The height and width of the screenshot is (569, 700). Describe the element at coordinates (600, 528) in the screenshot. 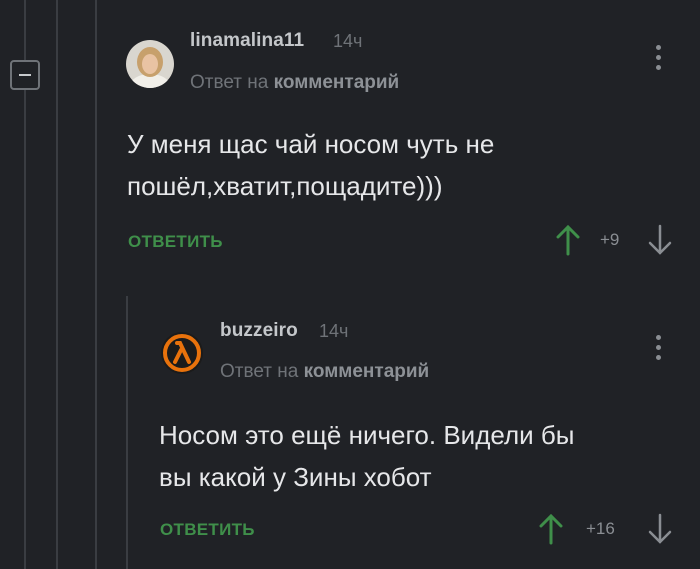

I see `vote-score: +16` at that location.